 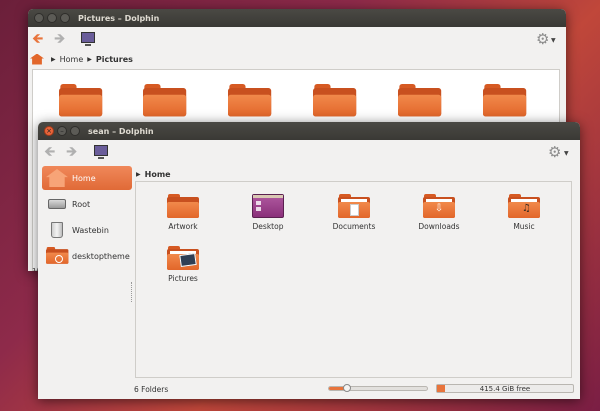 I want to click on free-space-label: 415.4 GiB free, so click(x=505, y=389).